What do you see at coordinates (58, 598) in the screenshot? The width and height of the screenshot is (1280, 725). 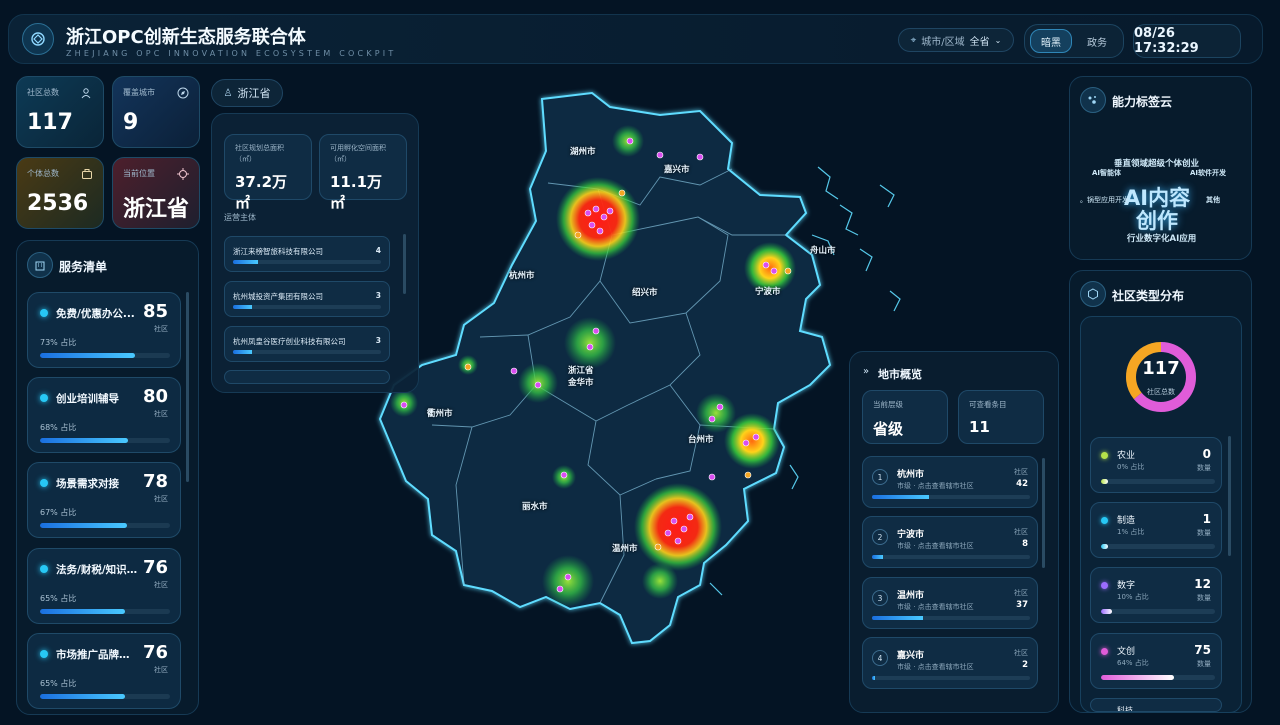 I see `service-percent: 65% 占比` at bounding box center [58, 598].